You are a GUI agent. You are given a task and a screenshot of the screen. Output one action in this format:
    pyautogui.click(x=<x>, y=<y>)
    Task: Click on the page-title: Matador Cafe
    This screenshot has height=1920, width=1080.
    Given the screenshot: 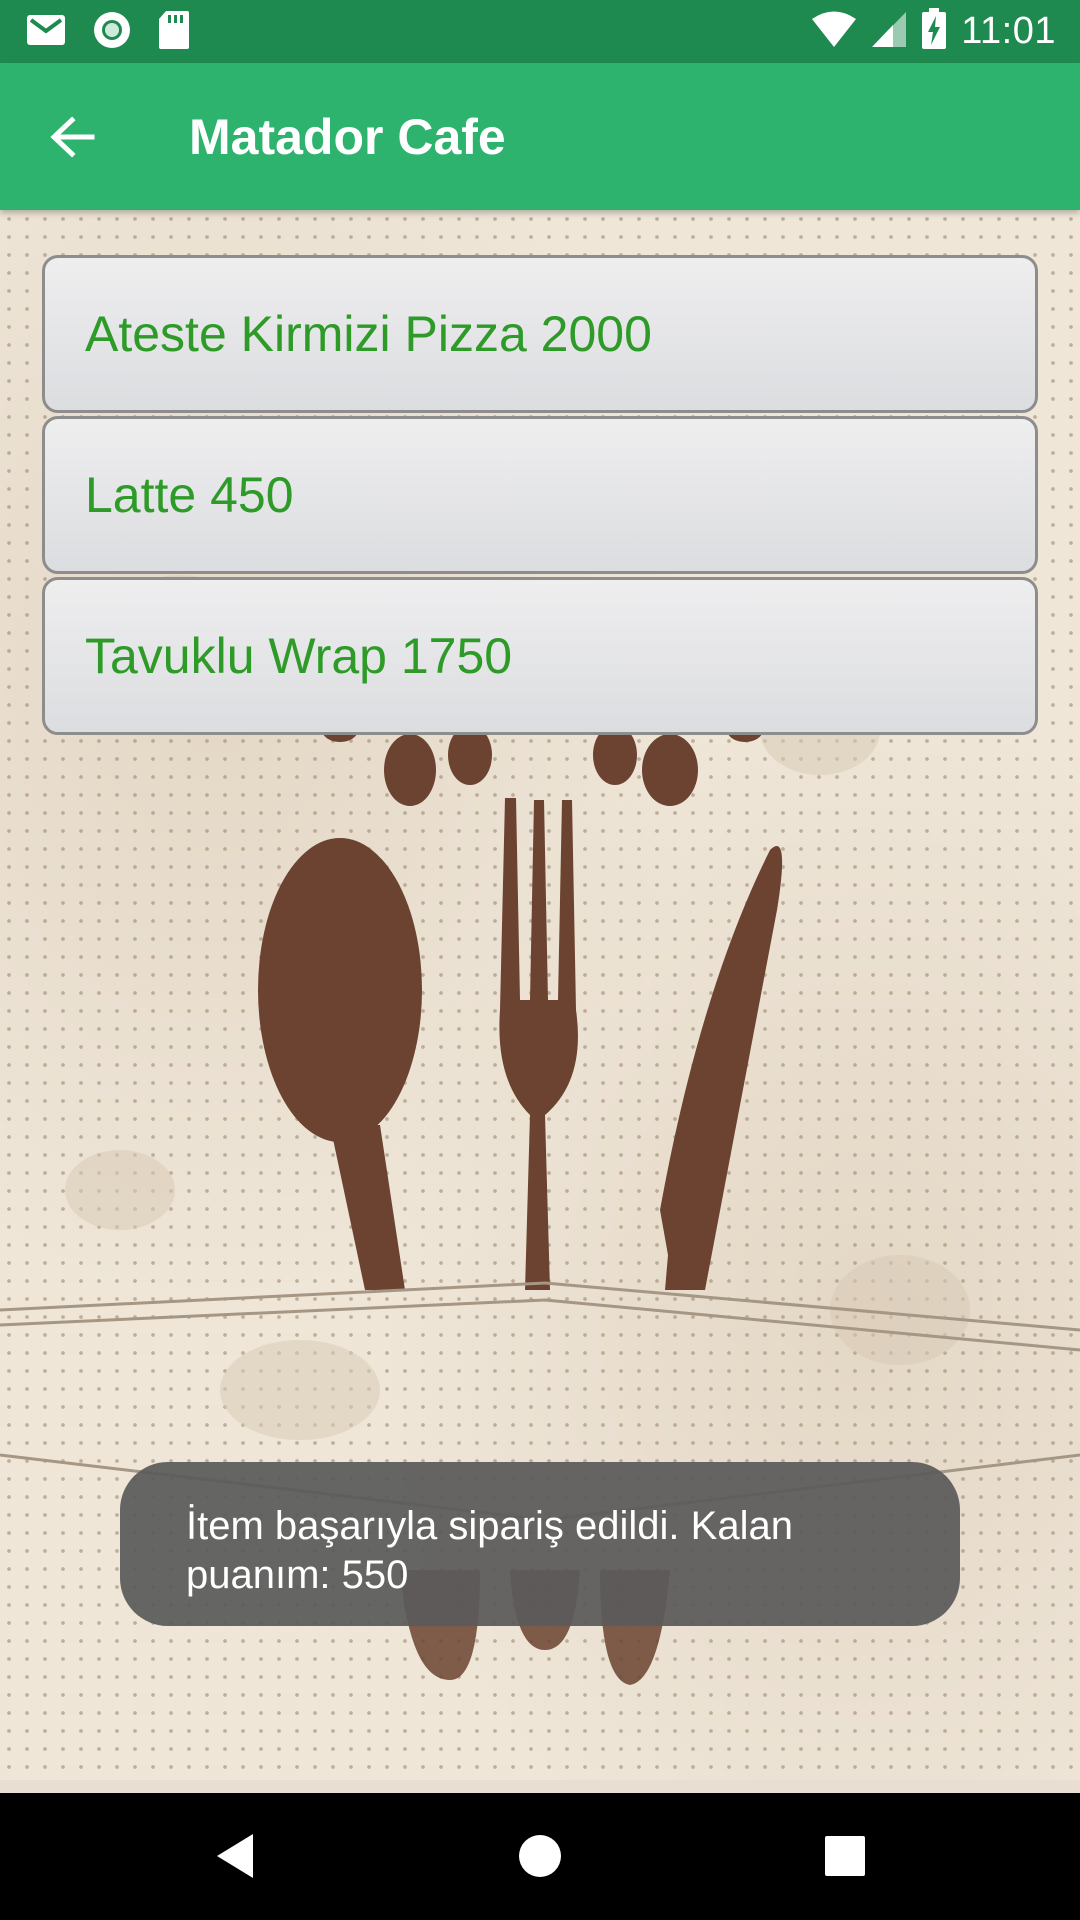 What is the action you would take?
    pyautogui.click(x=347, y=137)
    